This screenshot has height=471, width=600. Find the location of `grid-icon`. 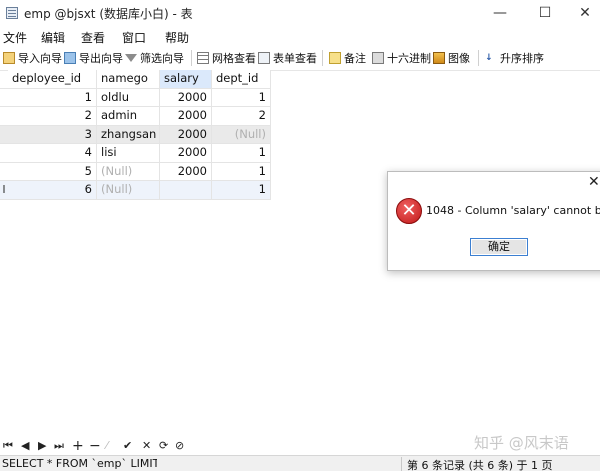

grid-icon is located at coordinates (203, 58).